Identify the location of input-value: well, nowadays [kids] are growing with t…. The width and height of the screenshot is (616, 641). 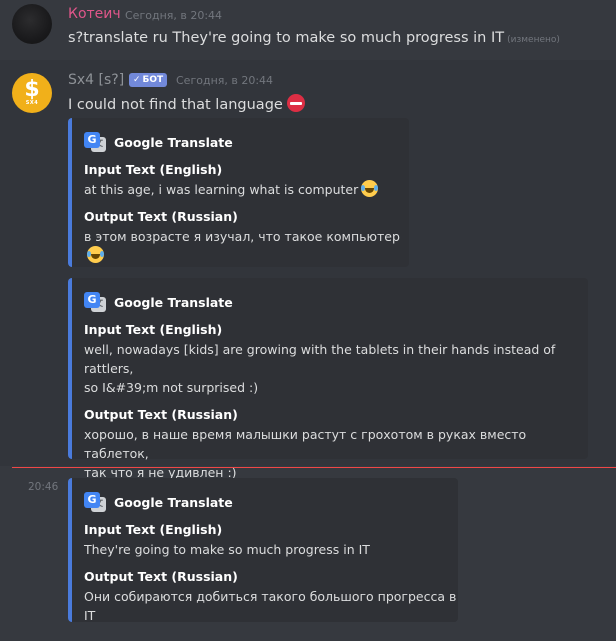
(320, 368).